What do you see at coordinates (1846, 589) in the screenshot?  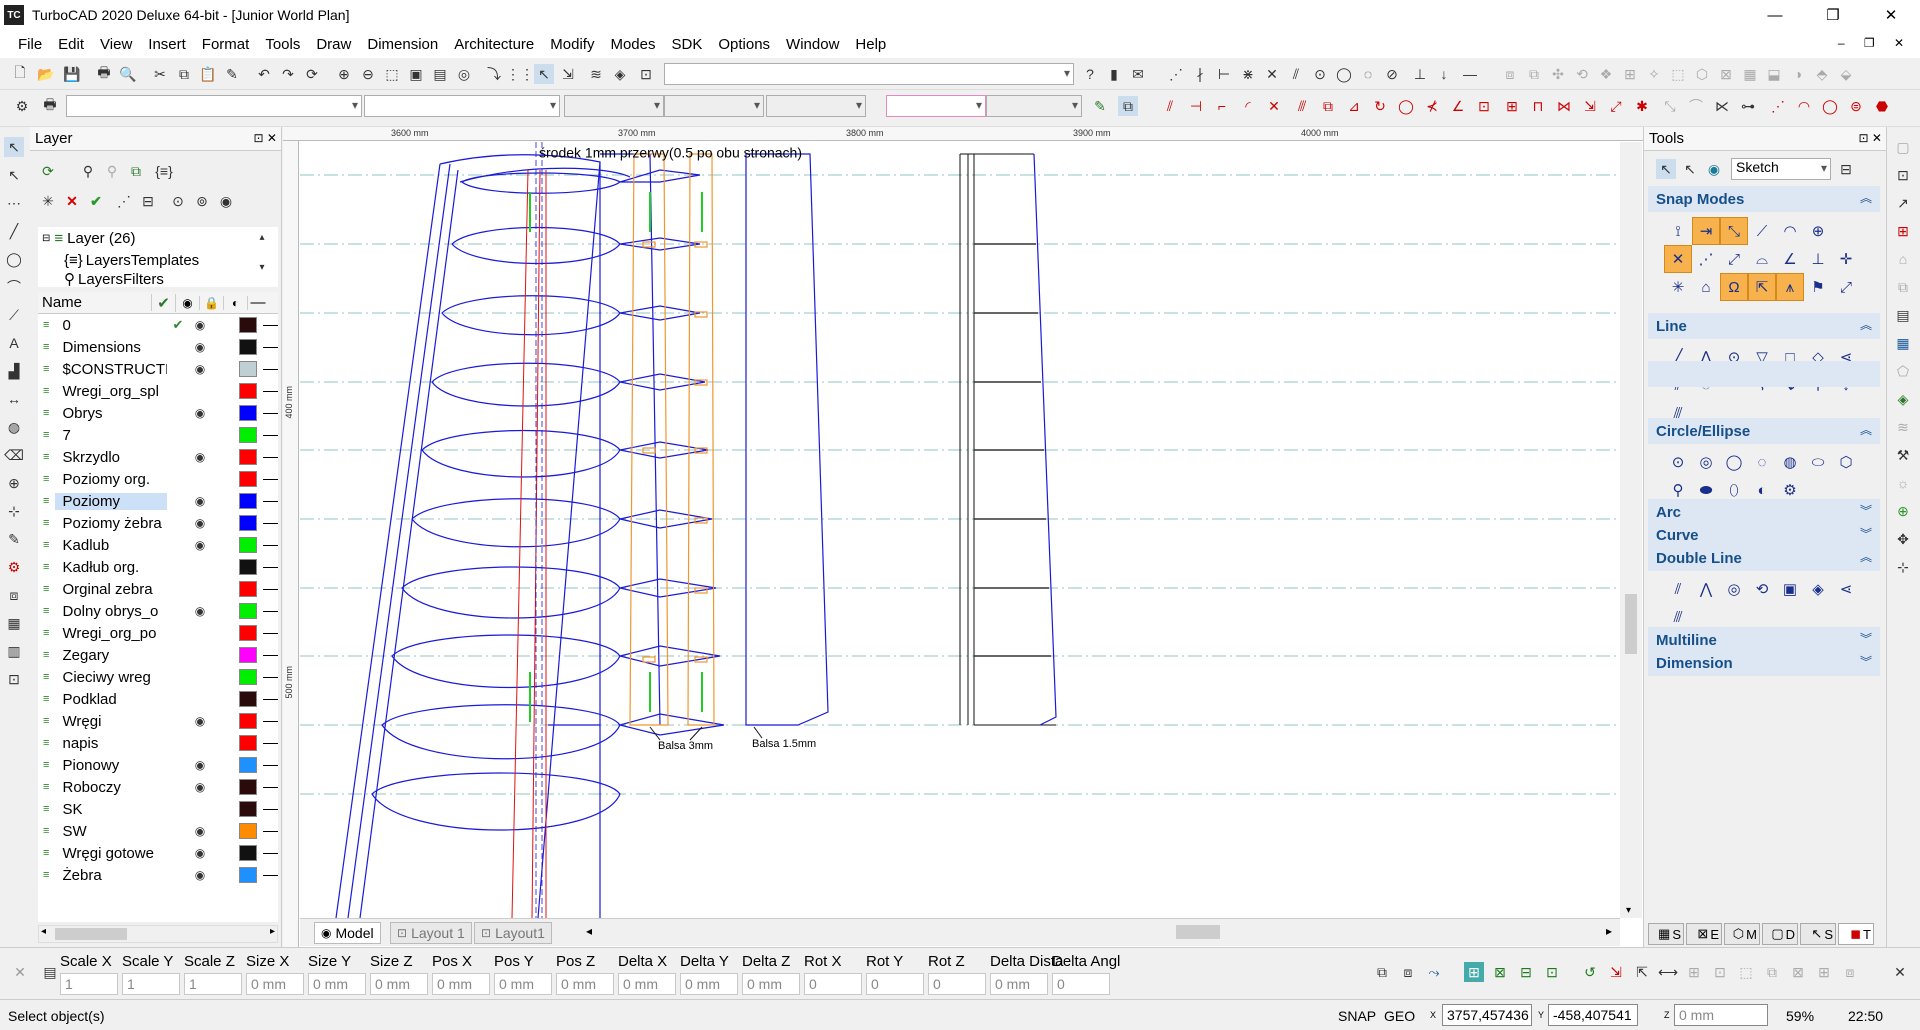 I see `double-line-chevron-icon: ⋖` at bounding box center [1846, 589].